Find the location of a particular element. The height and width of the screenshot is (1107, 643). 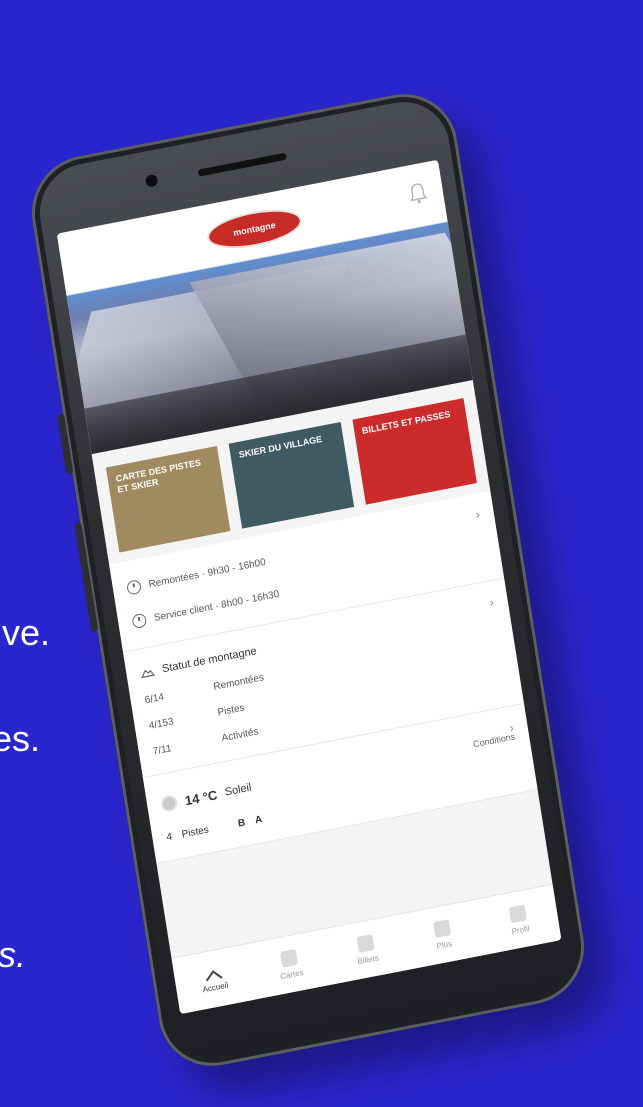

tab-more: Plus is located at coordinates (442, 935).